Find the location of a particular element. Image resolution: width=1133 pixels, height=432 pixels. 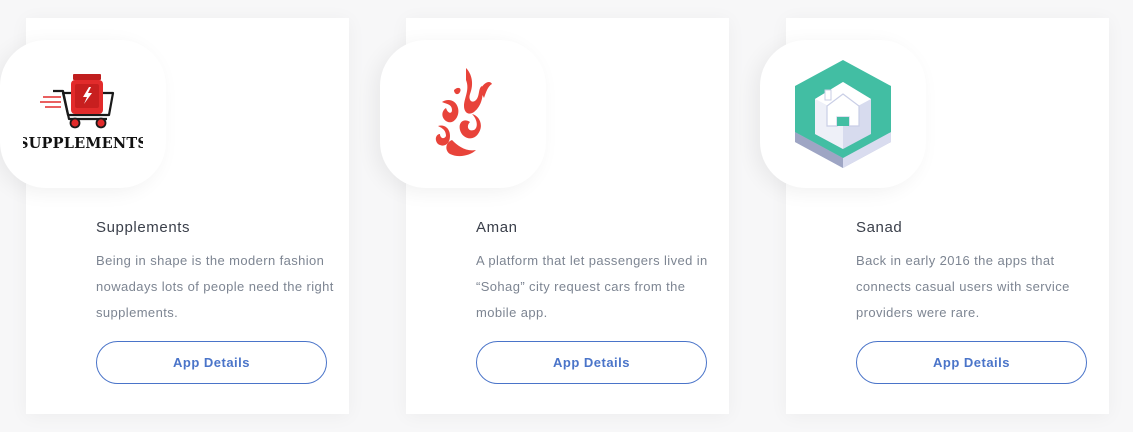

aman-calligraphy-logo-icon is located at coordinates (463, 112).